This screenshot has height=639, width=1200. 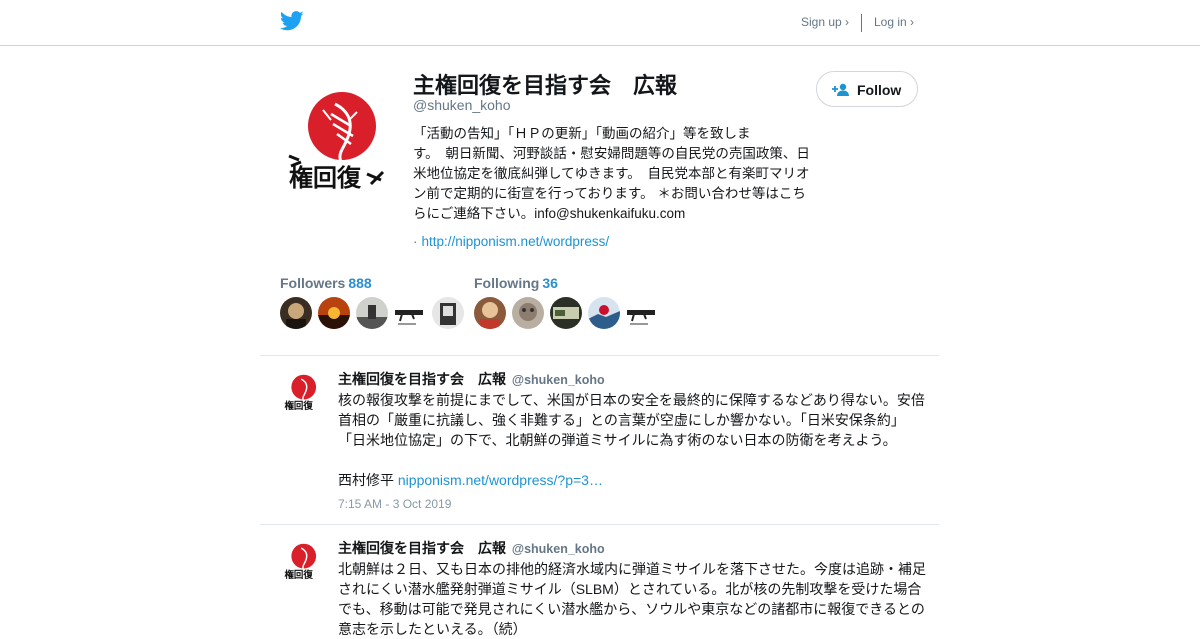 I want to click on profile-website: · http://nipponism.net/wordpress/, so click(x=511, y=241).